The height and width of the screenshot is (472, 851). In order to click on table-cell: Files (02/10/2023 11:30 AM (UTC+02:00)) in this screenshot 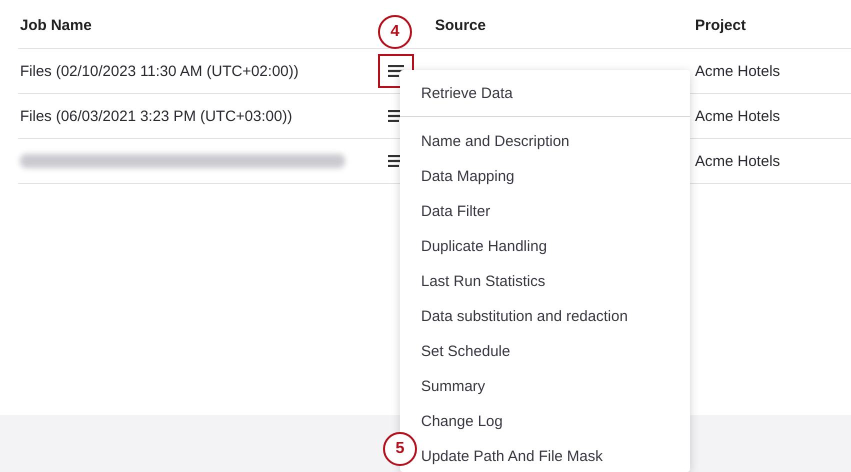, I will do `click(159, 71)`.